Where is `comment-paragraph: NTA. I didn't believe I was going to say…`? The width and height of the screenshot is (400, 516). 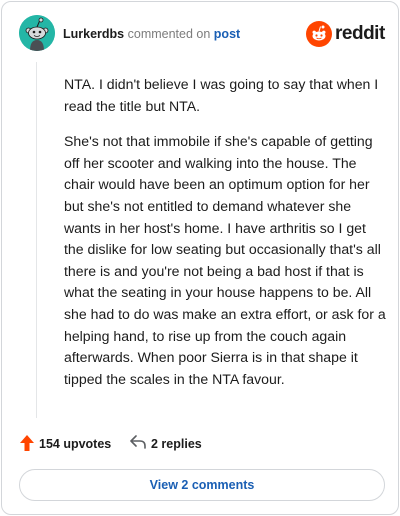
comment-paragraph: NTA. I didn't believe I was going to say… is located at coordinates (221, 95).